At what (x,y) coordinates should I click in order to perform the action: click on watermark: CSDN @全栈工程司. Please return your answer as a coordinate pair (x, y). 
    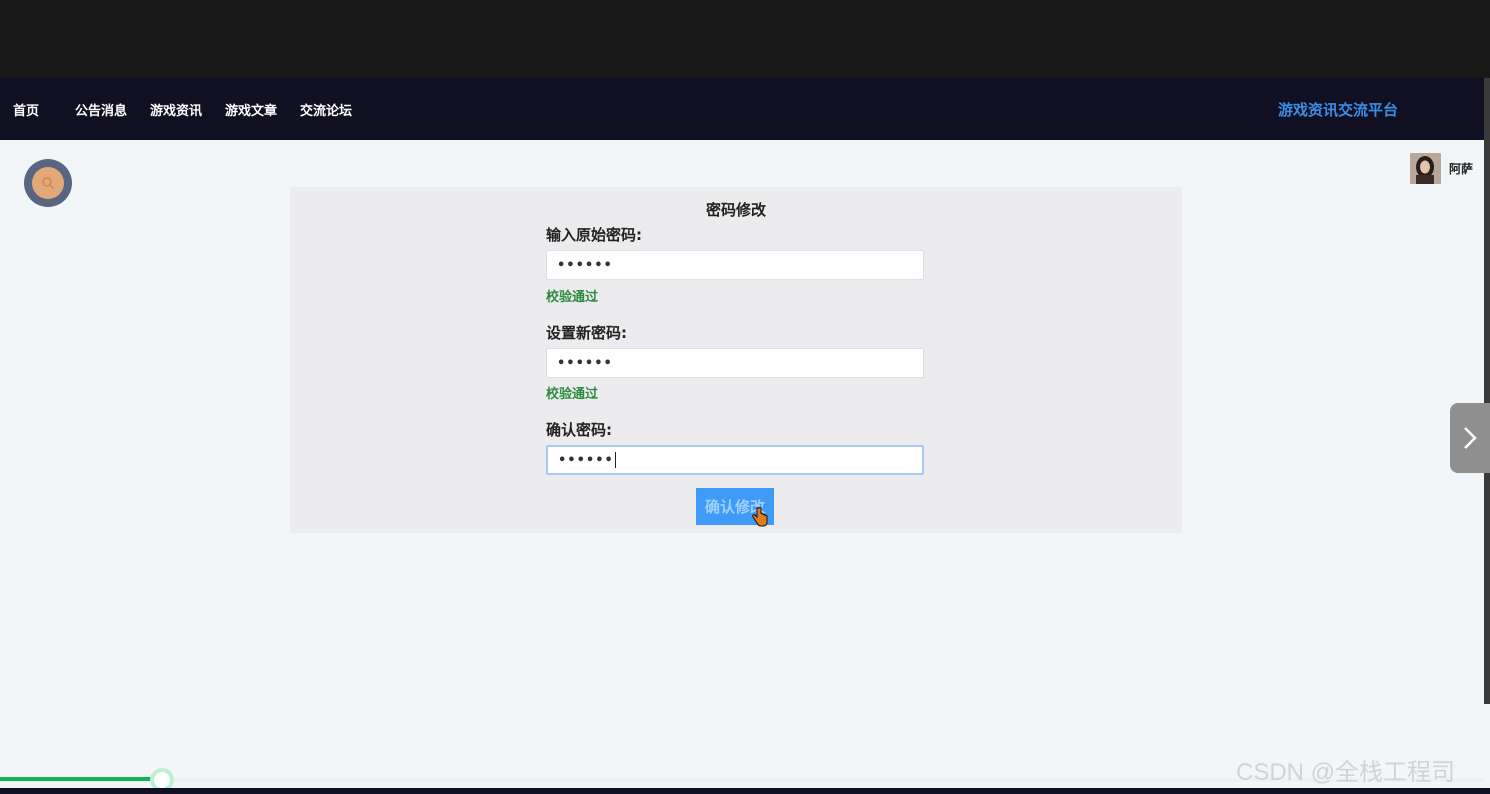
    Looking at the image, I should click on (1346, 772).